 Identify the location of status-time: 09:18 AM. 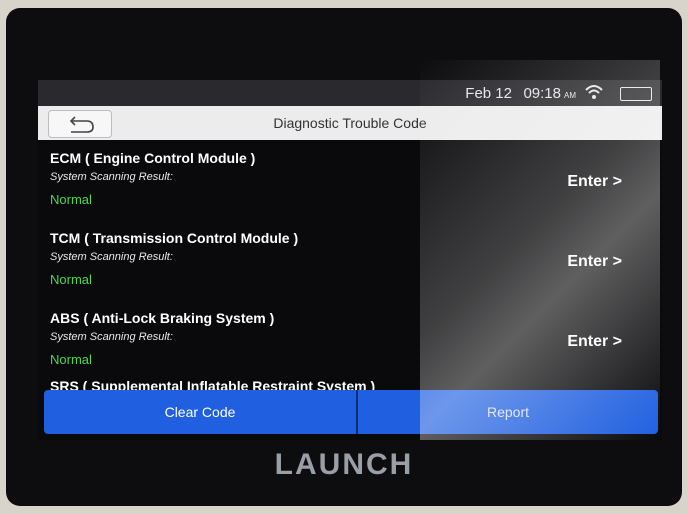
(549, 93).